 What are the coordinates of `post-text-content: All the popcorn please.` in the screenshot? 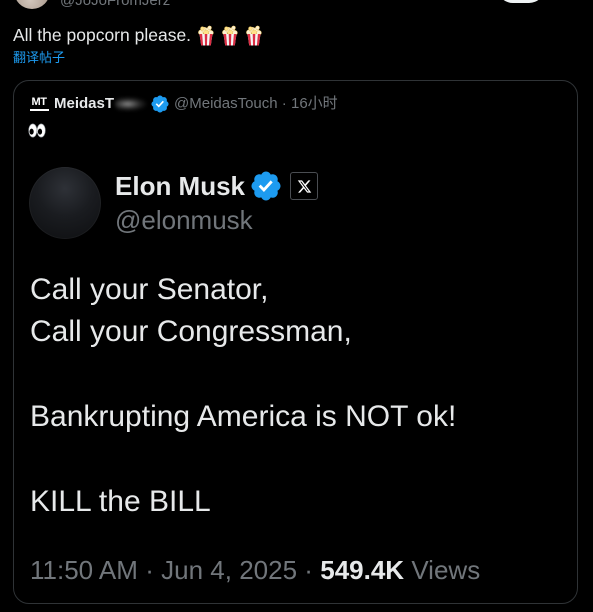 It's located at (102, 35).